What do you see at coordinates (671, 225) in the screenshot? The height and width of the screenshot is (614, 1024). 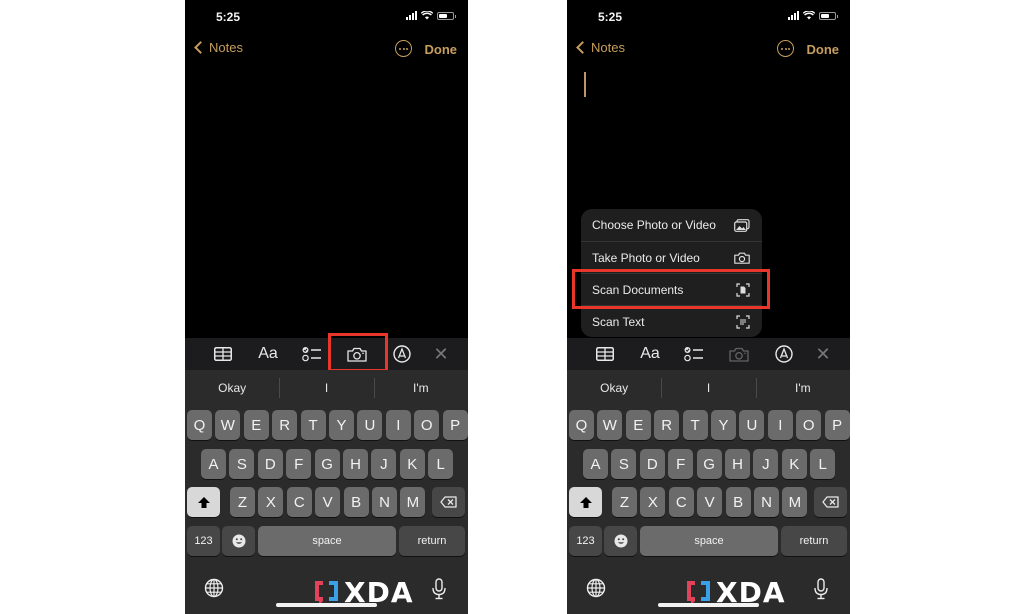 I see `menu-item-choose-photo: Choose Photo or Video` at bounding box center [671, 225].